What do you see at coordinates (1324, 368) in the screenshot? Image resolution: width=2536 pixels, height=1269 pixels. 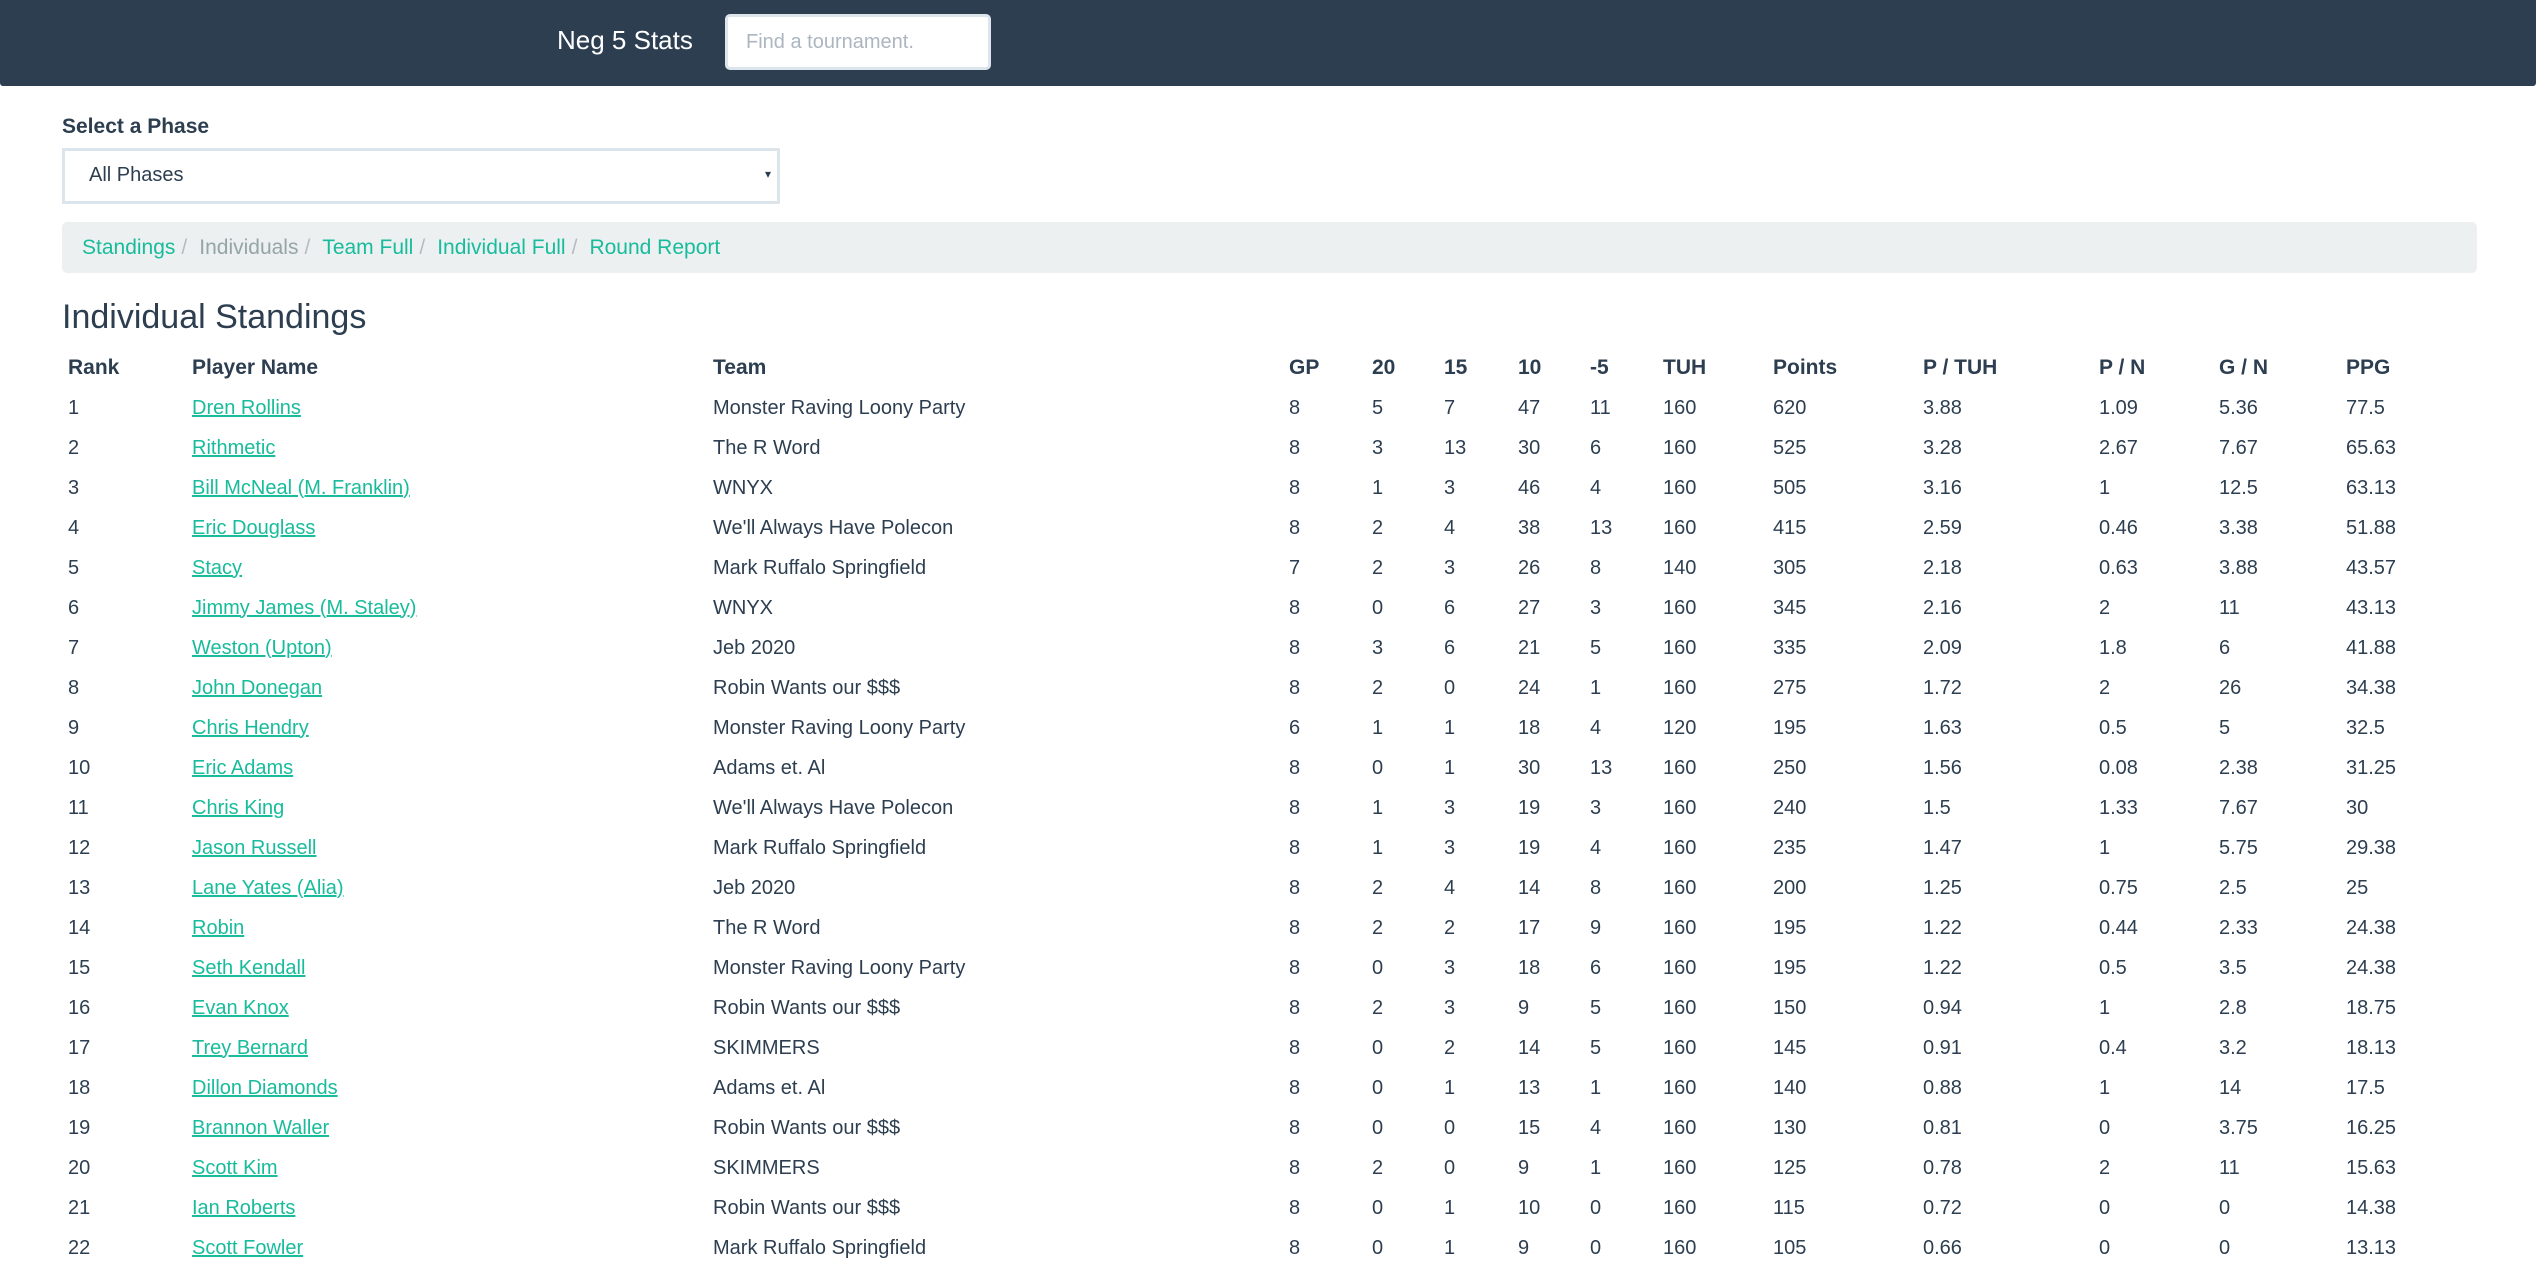 I see `column-header-gp: GP` at bounding box center [1324, 368].